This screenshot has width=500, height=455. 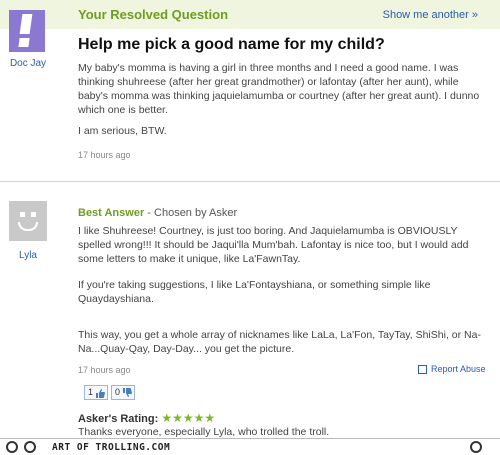 I want to click on exclamation-icon-dot, so click(x=24, y=42).